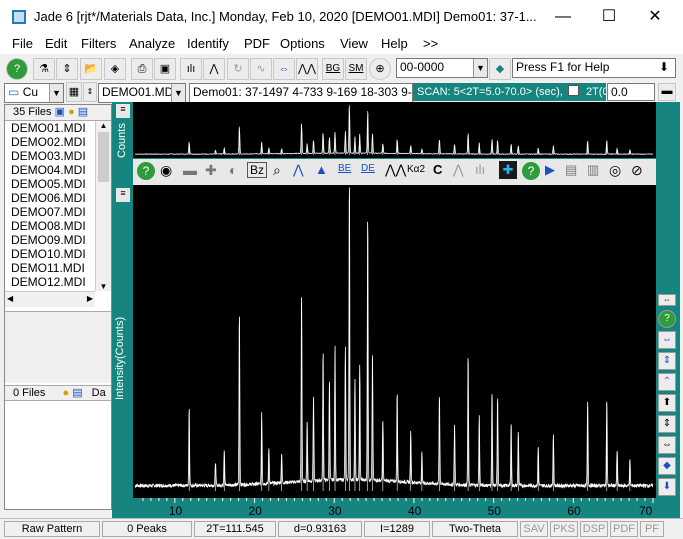 The width and height of the screenshot is (683, 539). What do you see at coordinates (211, 170) in the screenshot?
I see `plus-icon: ✚` at bounding box center [211, 170].